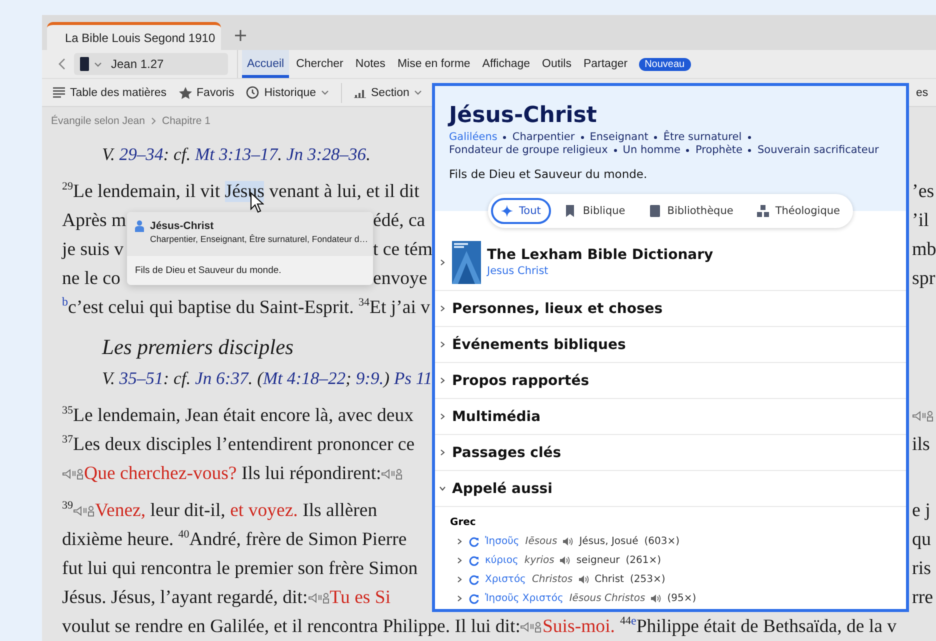  I want to click on toolbar-button: Favoris, so click(206, 92).